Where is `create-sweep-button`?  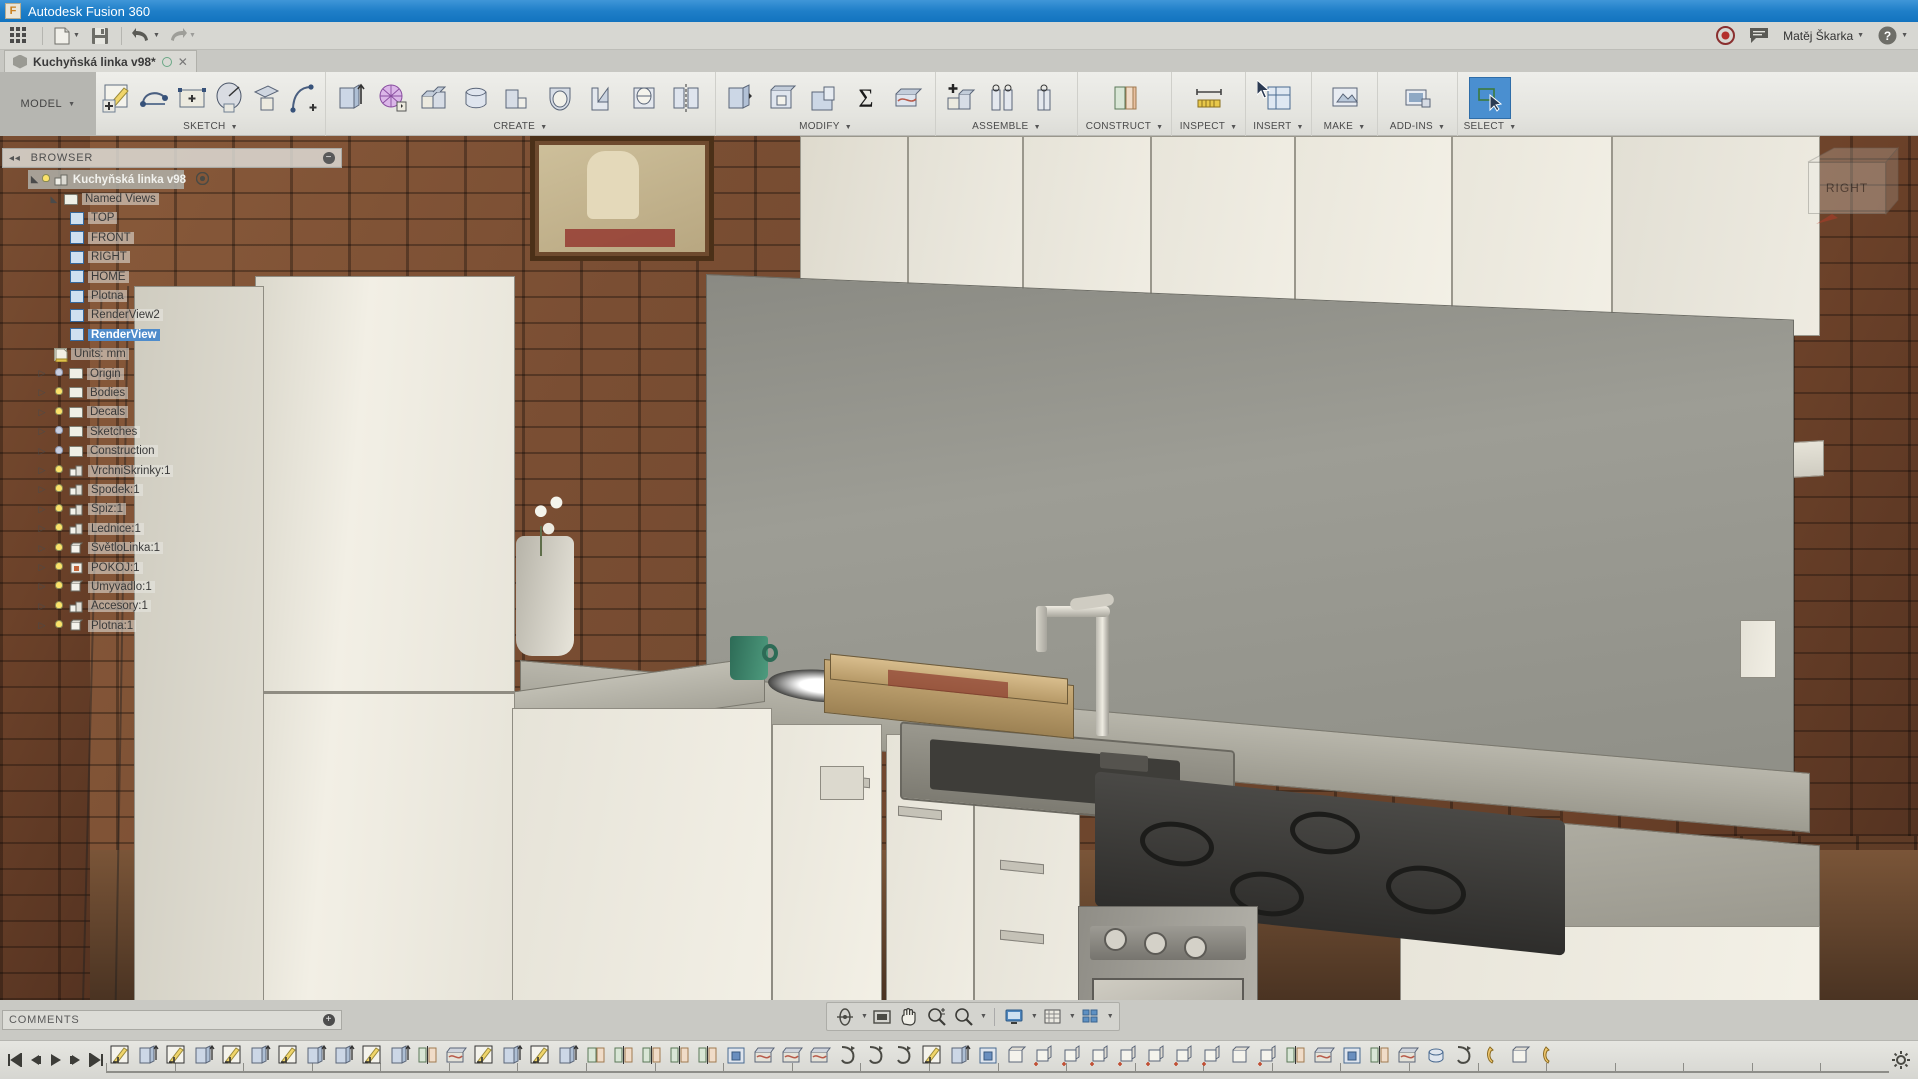 create-sweep-button is located at coordinates (518, 98).